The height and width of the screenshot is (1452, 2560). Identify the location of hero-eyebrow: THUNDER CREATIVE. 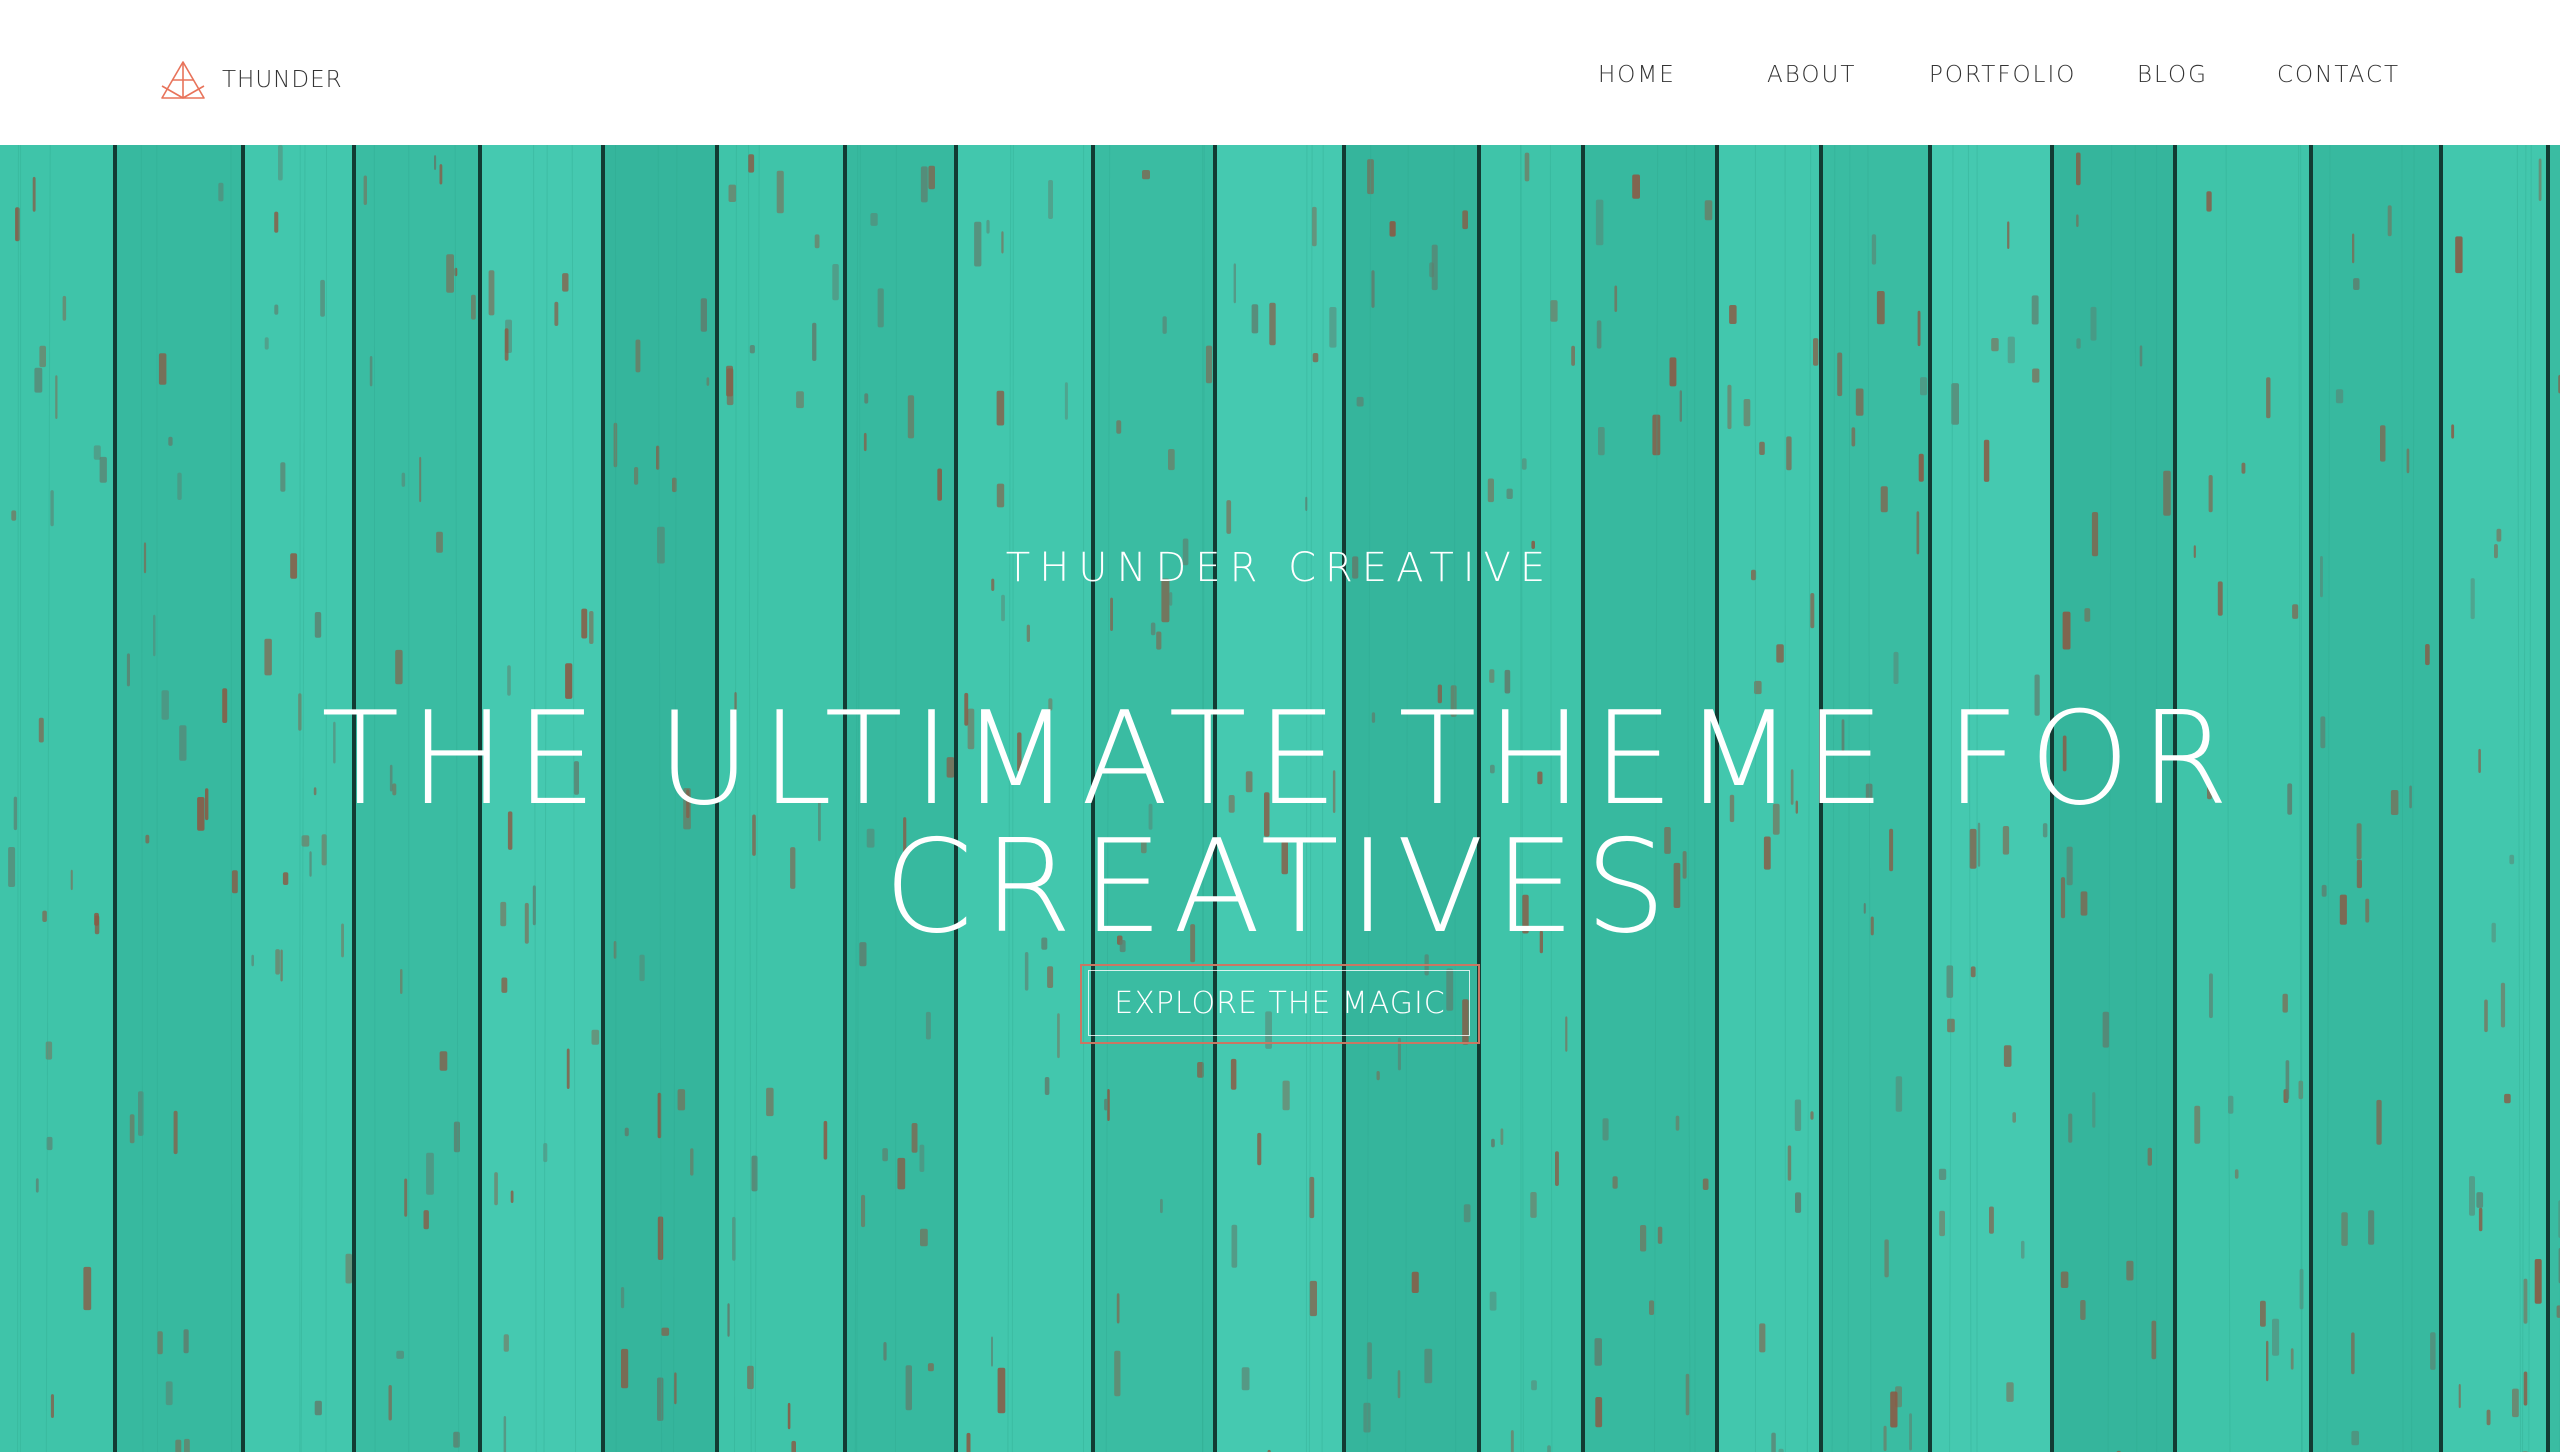
(1280, 568).